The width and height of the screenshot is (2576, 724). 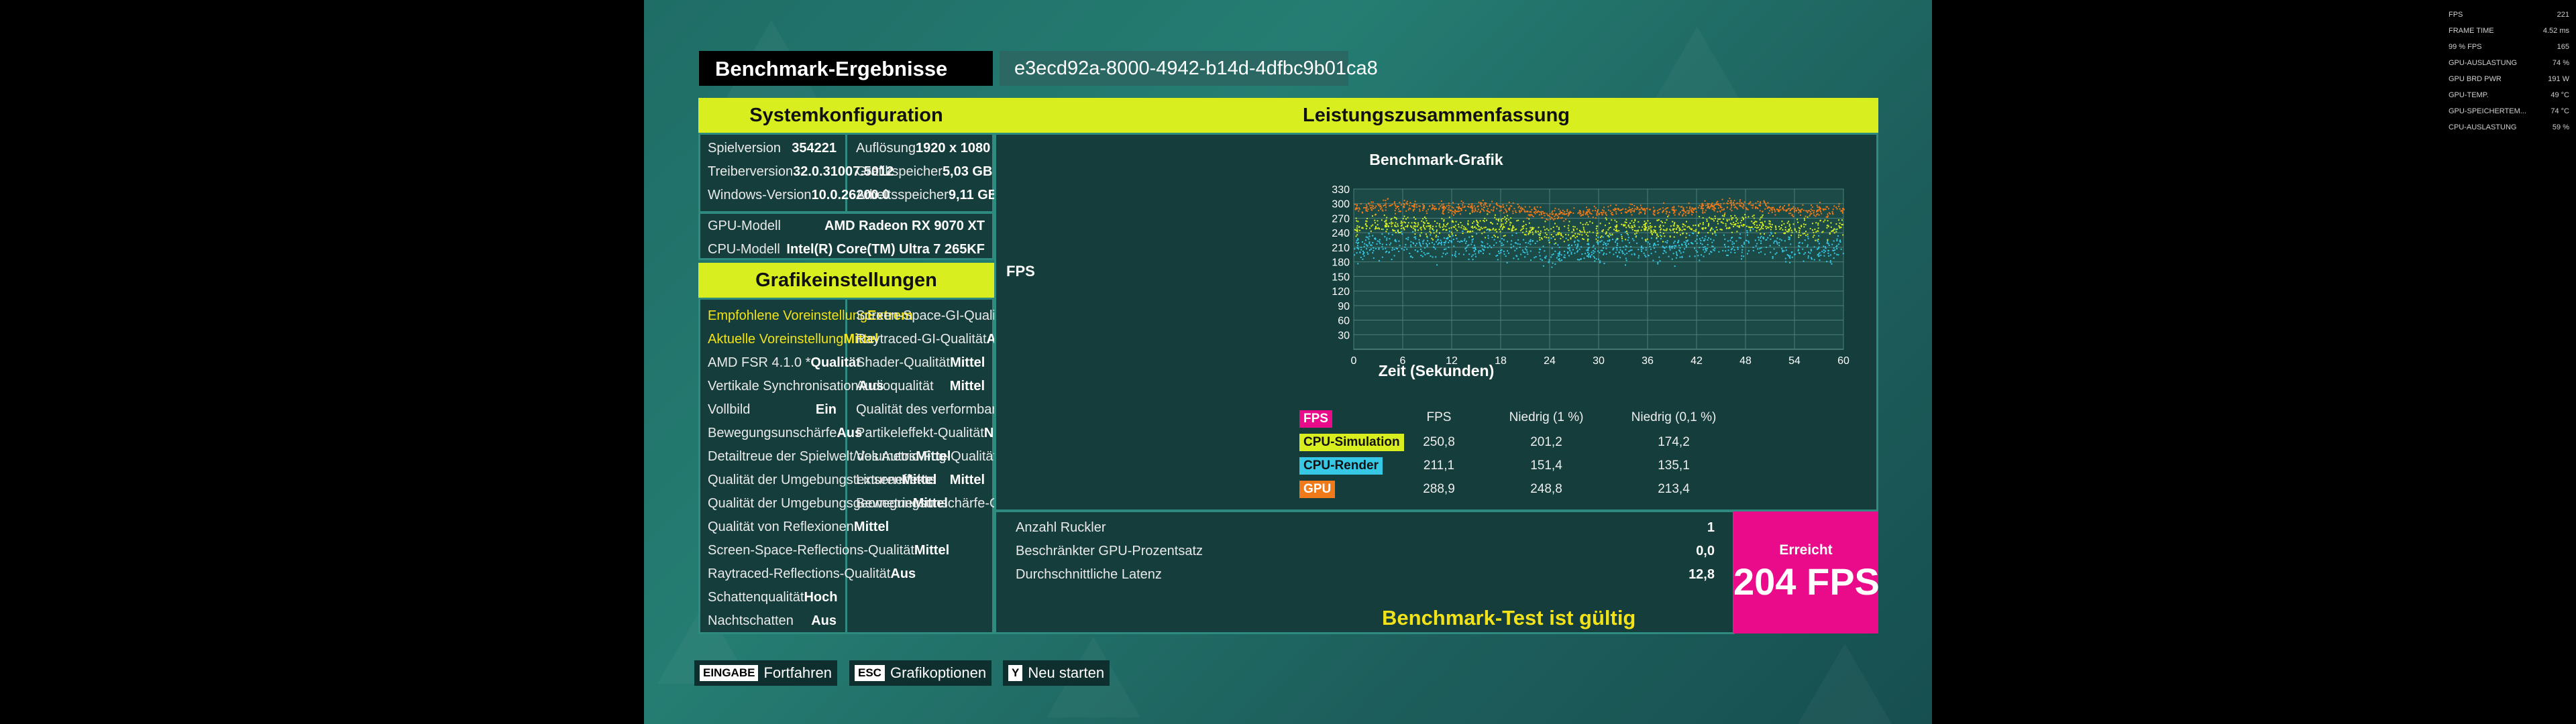 What do you see at coordinates (765, 673) in the screenshot?
I see `continue-button: EINGABE Fortfahren` at bounding box center [765, 673].